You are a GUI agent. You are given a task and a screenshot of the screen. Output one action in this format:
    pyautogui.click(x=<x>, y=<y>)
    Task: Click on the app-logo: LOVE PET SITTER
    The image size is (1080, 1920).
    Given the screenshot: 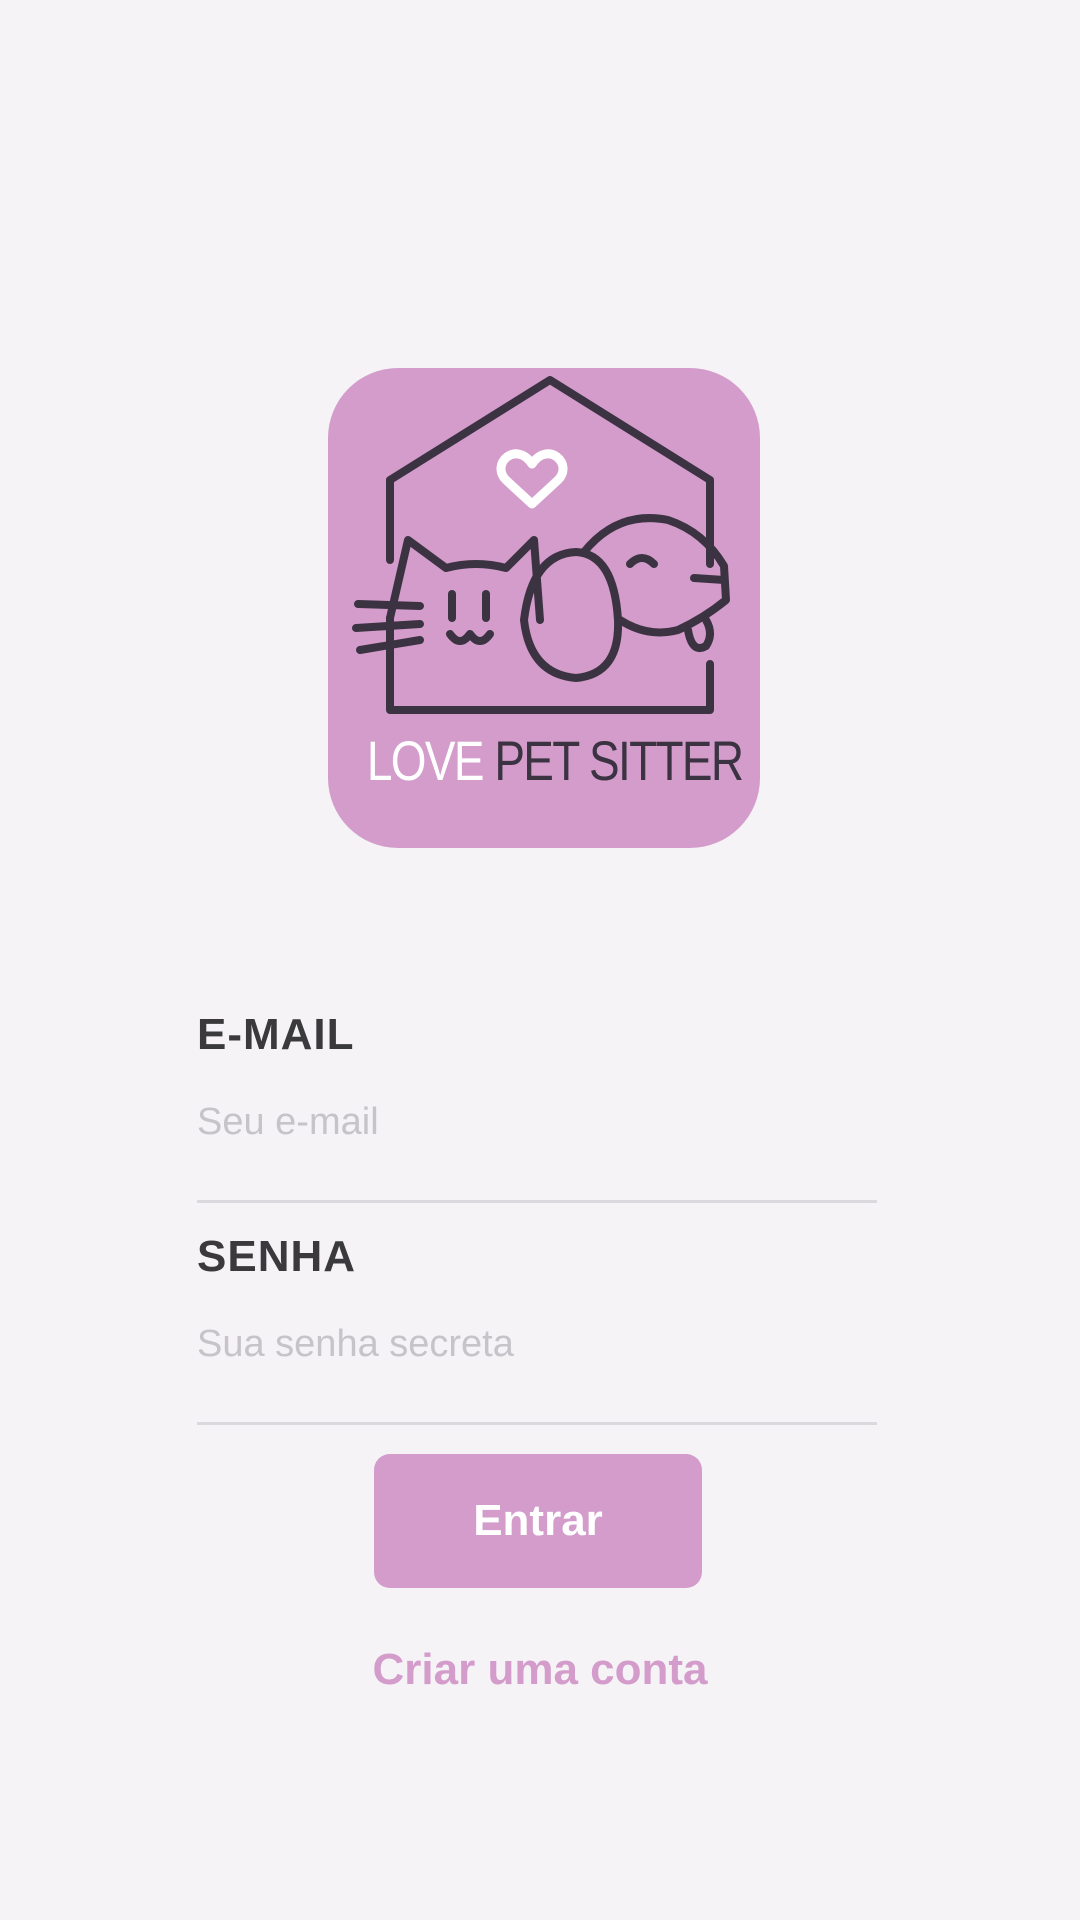 What is the action you would take?
    pyautogui.click(x=544, y=608)
    